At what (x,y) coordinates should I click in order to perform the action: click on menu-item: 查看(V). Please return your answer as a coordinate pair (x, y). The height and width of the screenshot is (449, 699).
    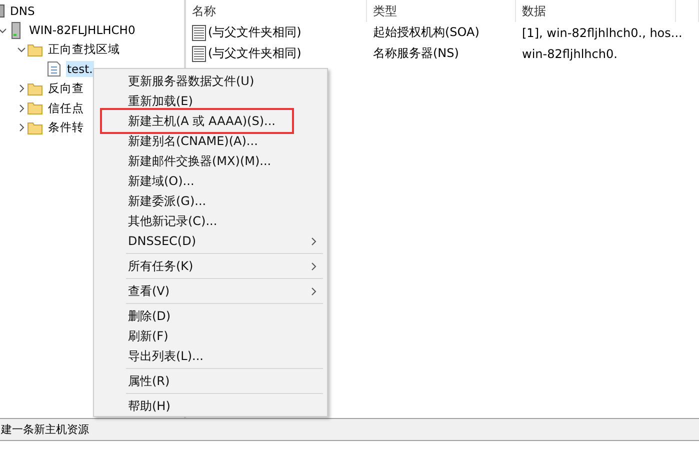
    Looking at the image, I should click on (210, 291).